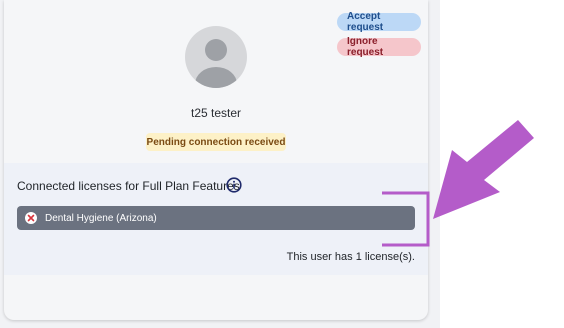 The image size is (564, 328). Describe the element at coordinates (234, 185) in the screenshot. I see `info-icon` at that location.